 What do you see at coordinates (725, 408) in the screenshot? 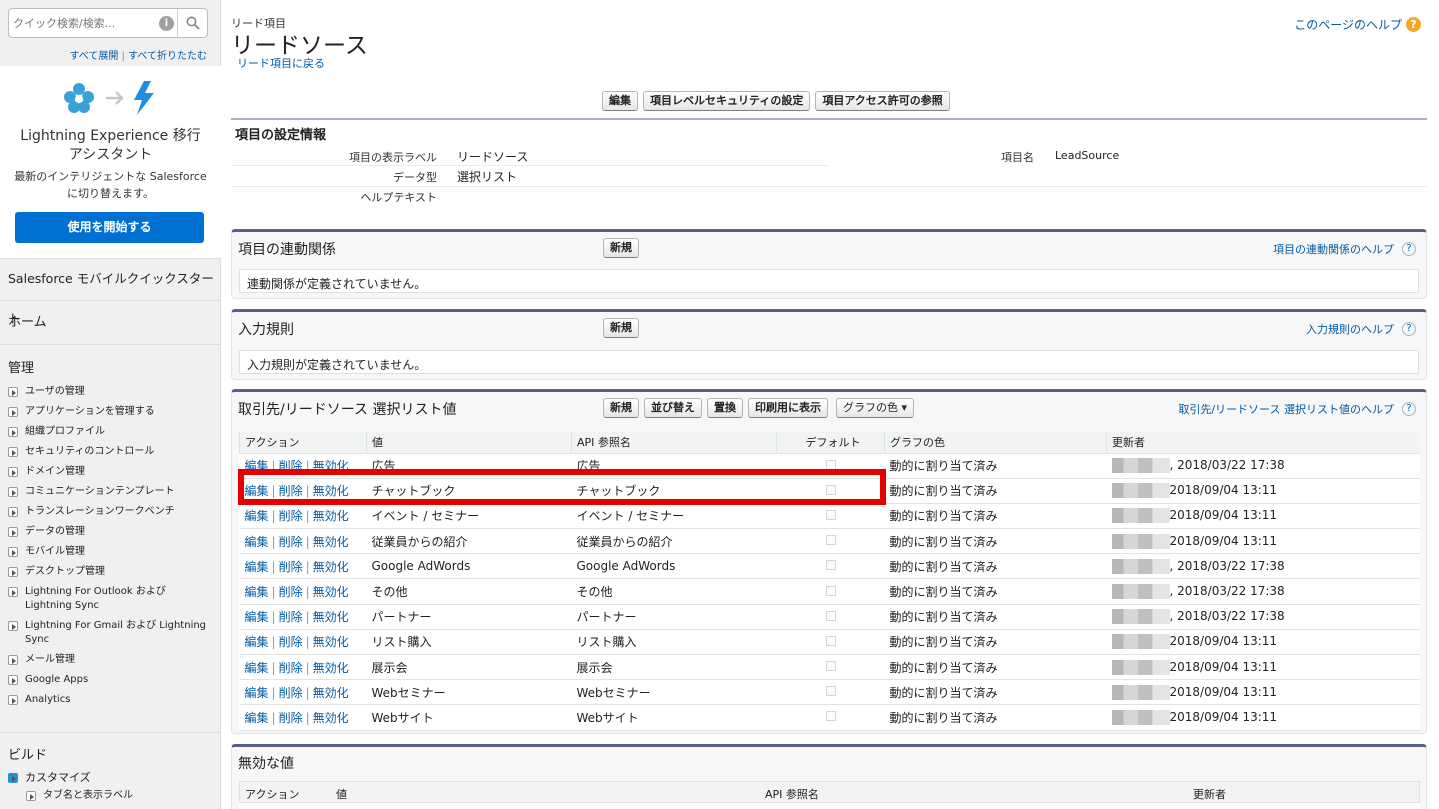
I see `replace-button: 置換` at bounding box center [725, 408].